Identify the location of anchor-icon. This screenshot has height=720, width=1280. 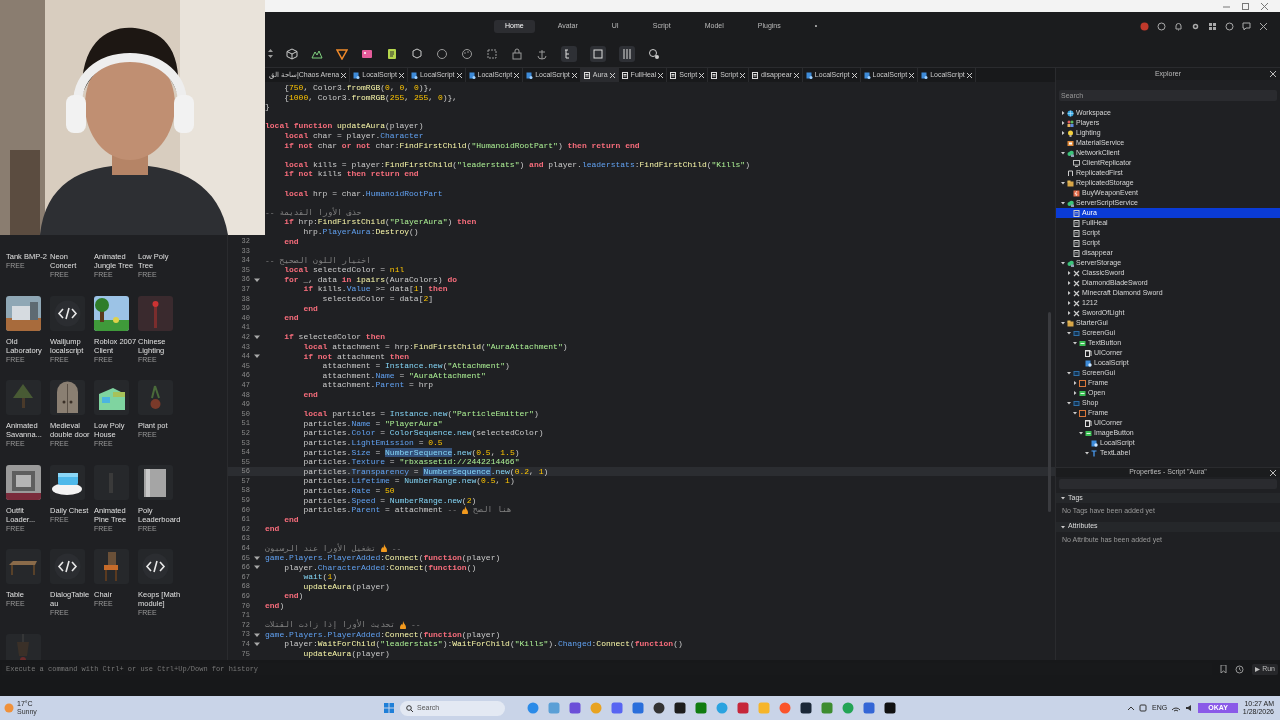
(542, 53).